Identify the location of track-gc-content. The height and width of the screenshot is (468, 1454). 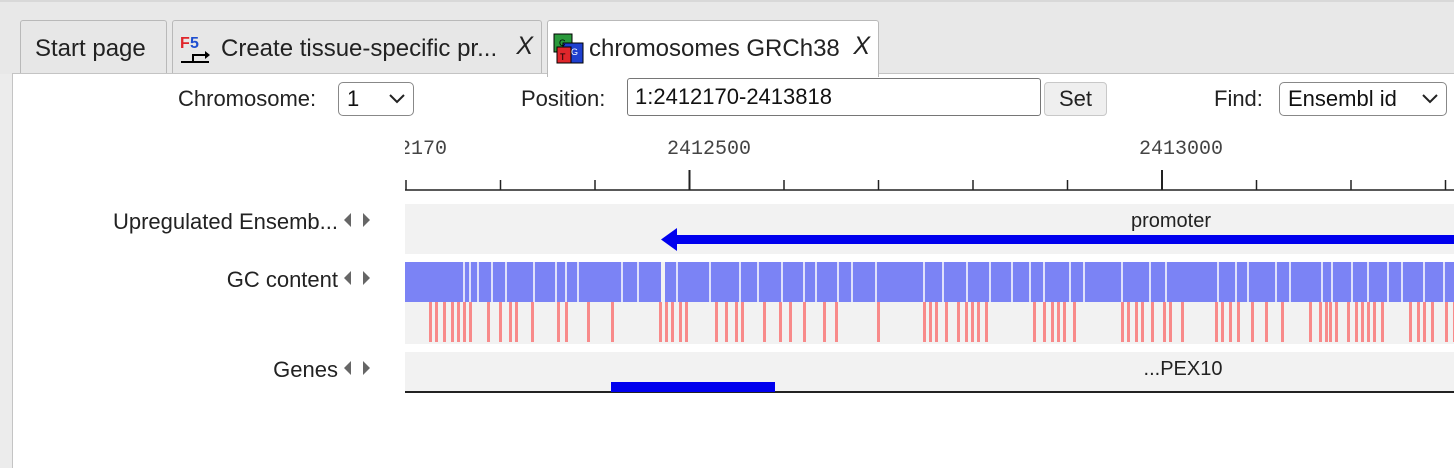
(929, 303).